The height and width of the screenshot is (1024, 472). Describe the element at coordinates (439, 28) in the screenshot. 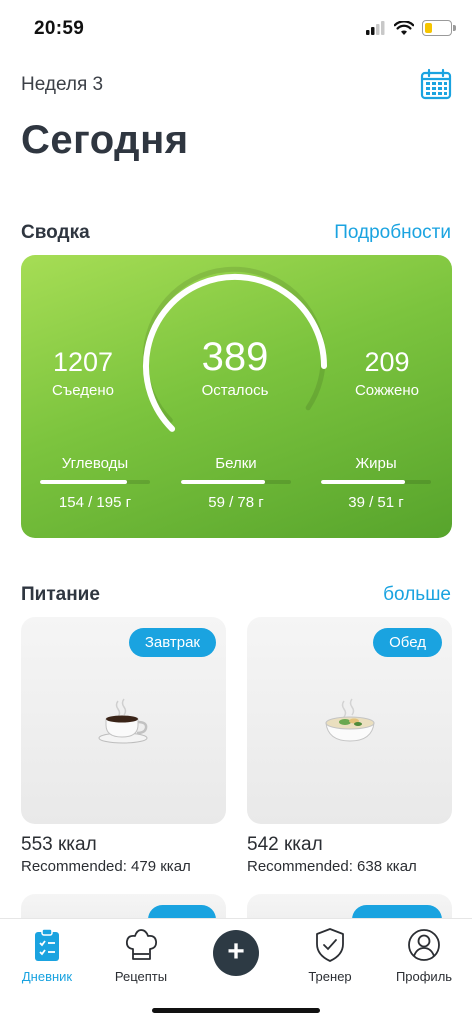

I see `battery-icon` at that location.